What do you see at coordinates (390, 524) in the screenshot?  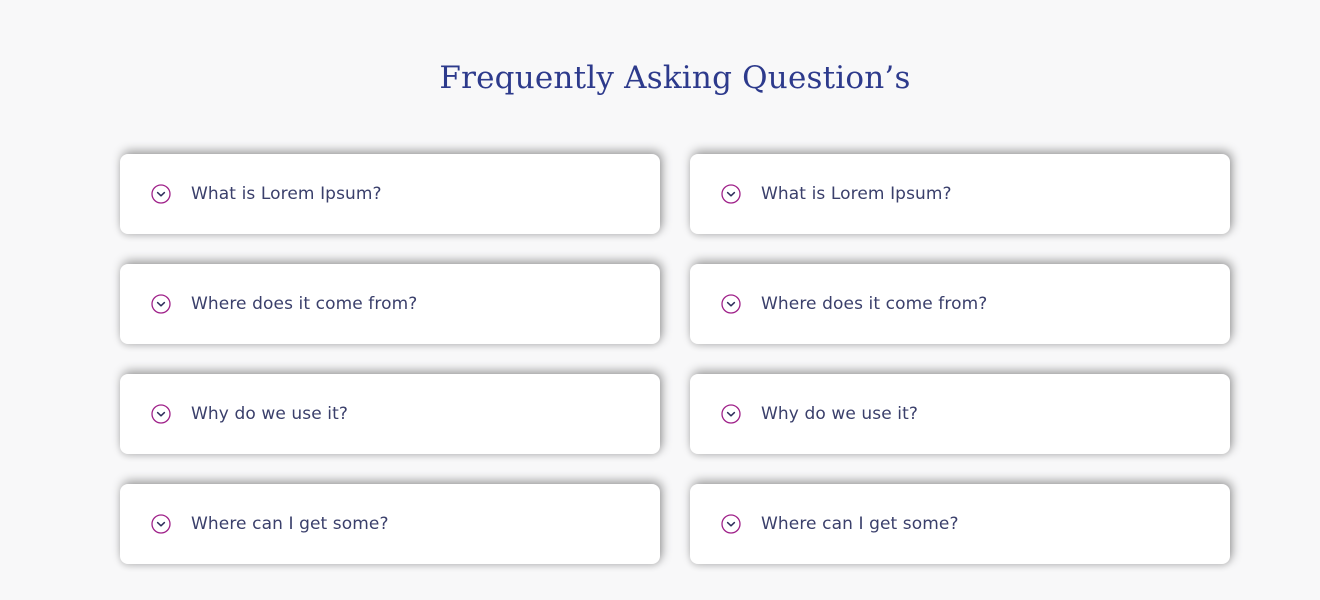 I see `faq-item-where-can-i-get-some-left: Where can I get some?` at bounding box center [390, 524].